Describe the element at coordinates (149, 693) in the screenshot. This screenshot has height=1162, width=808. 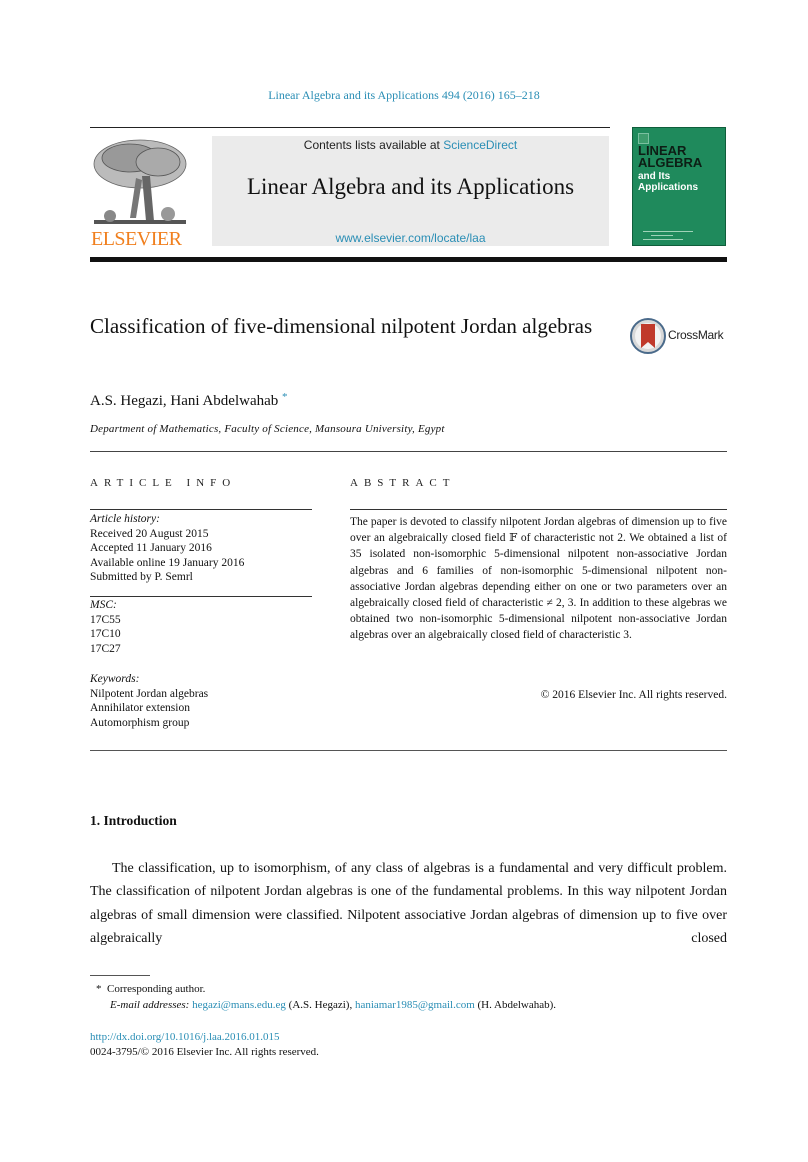
I see `keyword: Nilpotent Jordan algebras` at that location.